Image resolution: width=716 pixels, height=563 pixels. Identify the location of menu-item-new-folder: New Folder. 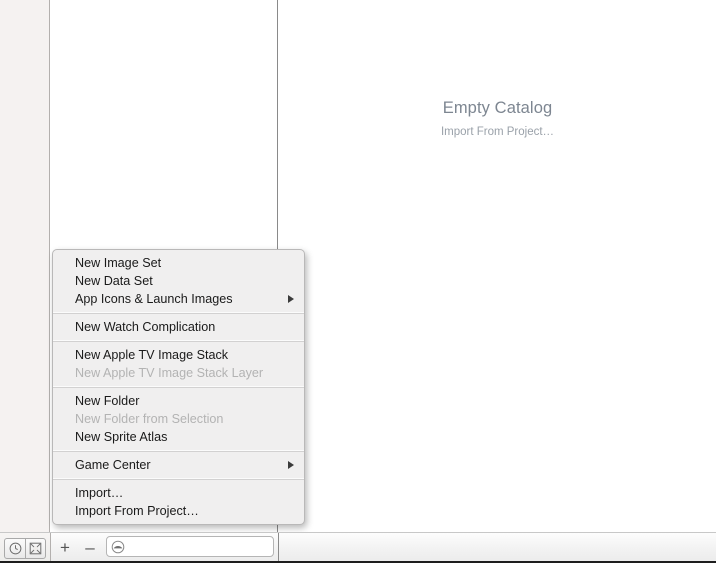
(178, 401).